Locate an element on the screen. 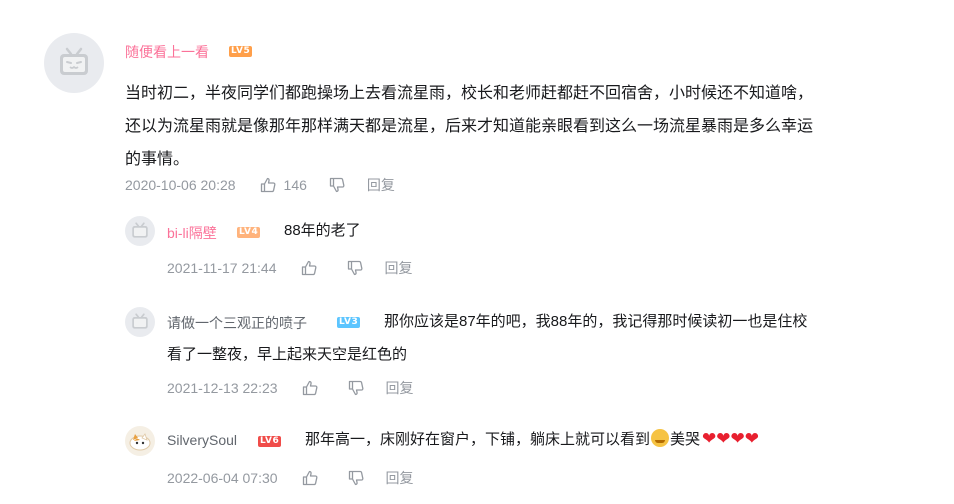  reply-meta: 2022-06-04 07:30 回复 is located at coordinates (290, 478).